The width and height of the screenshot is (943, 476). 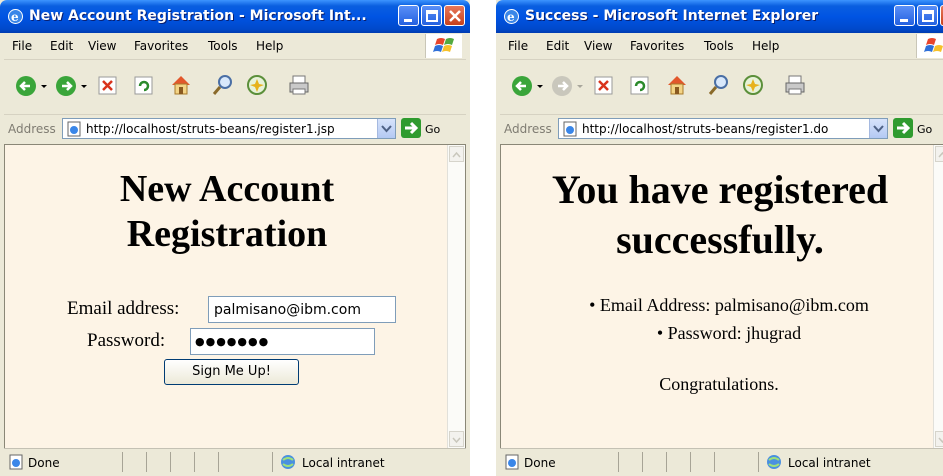 What do you see at coordinates (227, 234) in the screenshot?
I see `page-heading-line2: Registration` at bounding box center [227, 234].